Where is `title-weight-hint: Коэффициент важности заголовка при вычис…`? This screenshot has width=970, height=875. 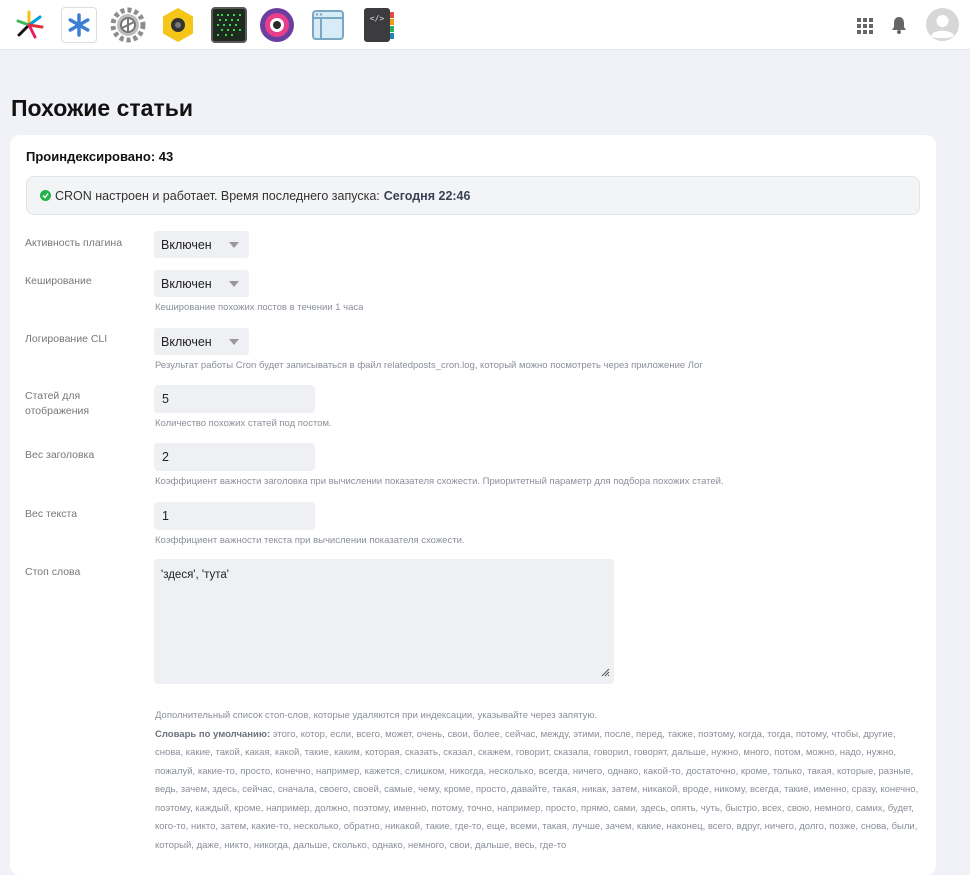
title-weight-hint: Коэффициент важности заголовка при вычис… is located at coordinates (439, 481).